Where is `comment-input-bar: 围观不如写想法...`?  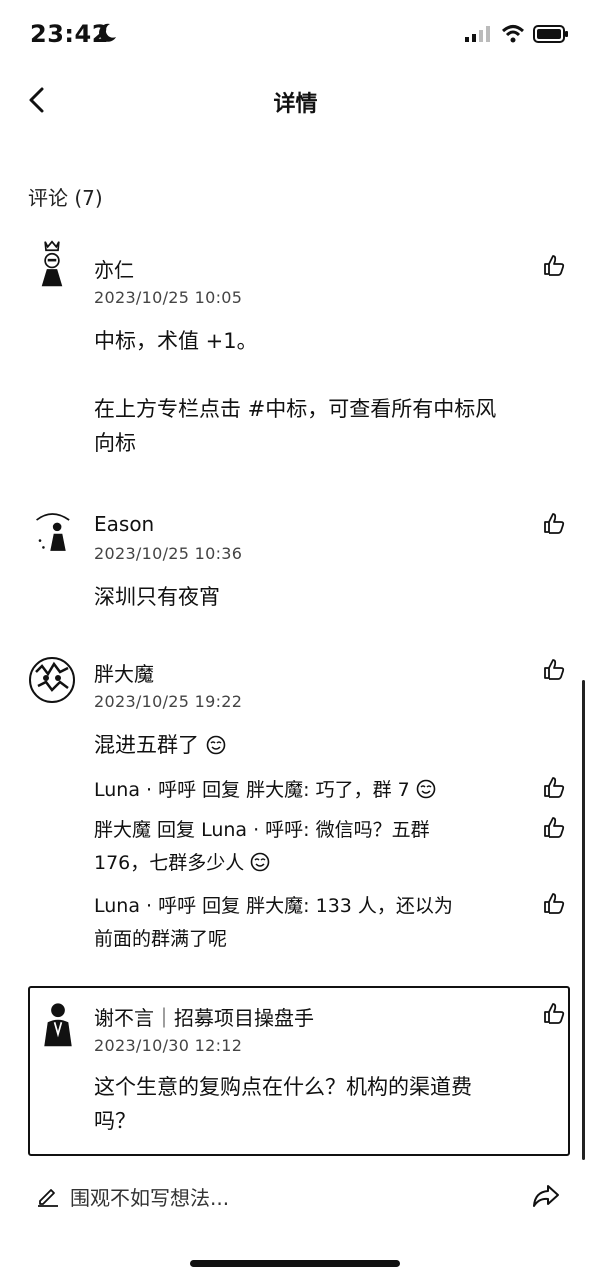 comment-input-bar: 围观不如写想法... is located at coordinates (295, 1198).